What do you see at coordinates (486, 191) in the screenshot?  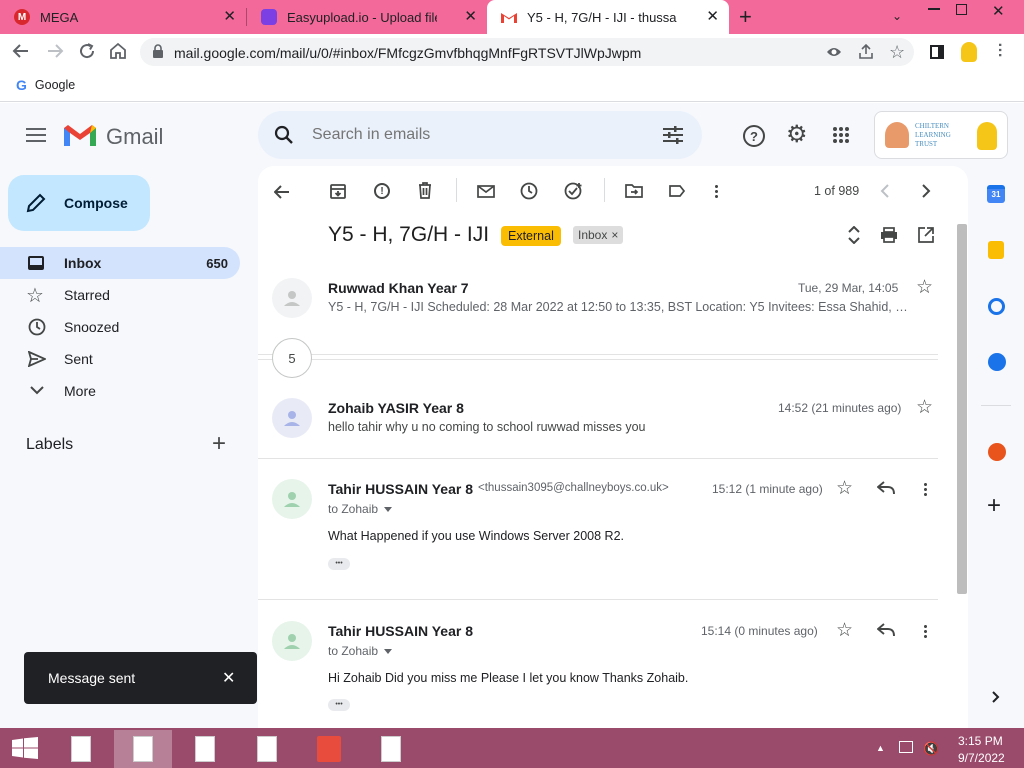 I see `mark-unread-icon` at bounding box center [486, 191].